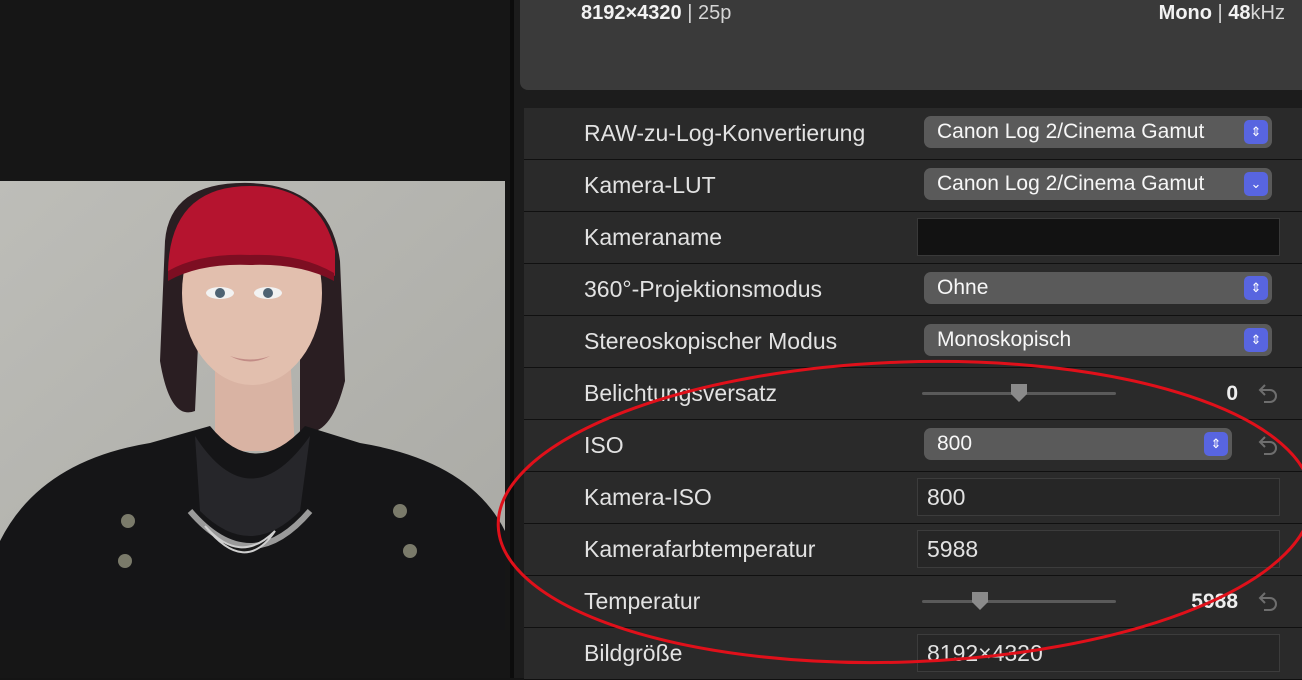  Describe the element at coordinates (1098, 497) in the screenshot. I see `camera-iso-field: 800` at that location.